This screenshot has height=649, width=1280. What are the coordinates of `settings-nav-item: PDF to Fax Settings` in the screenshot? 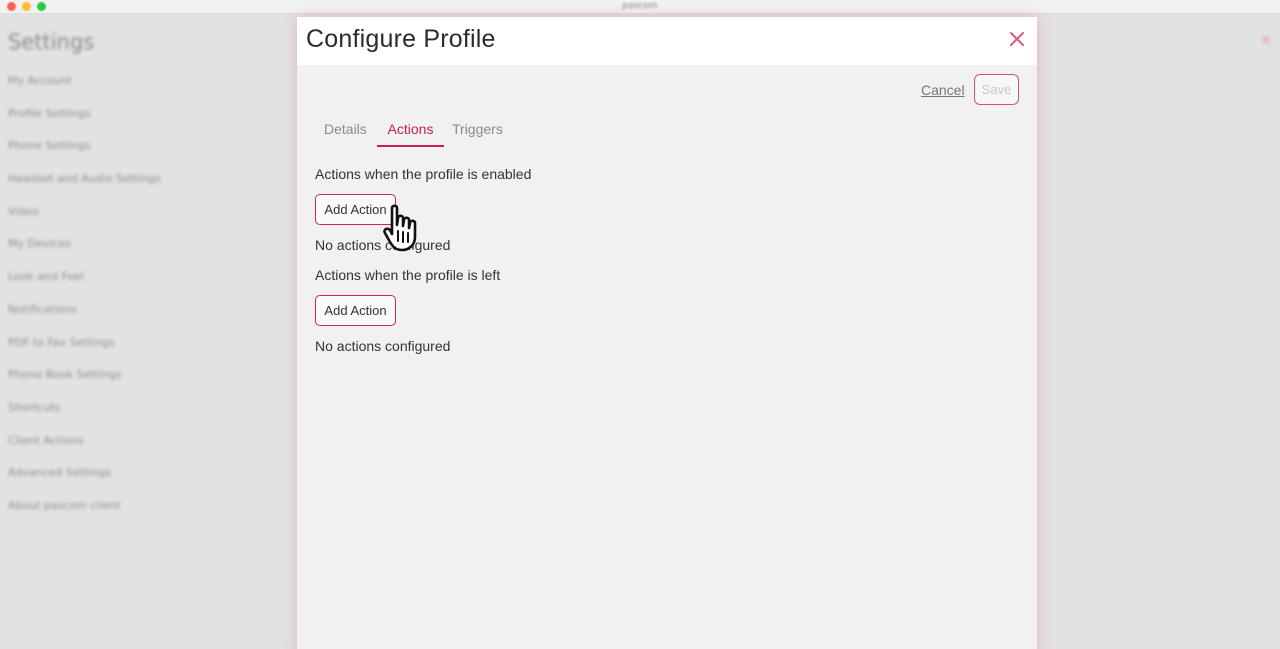 It's located at (84, 348).